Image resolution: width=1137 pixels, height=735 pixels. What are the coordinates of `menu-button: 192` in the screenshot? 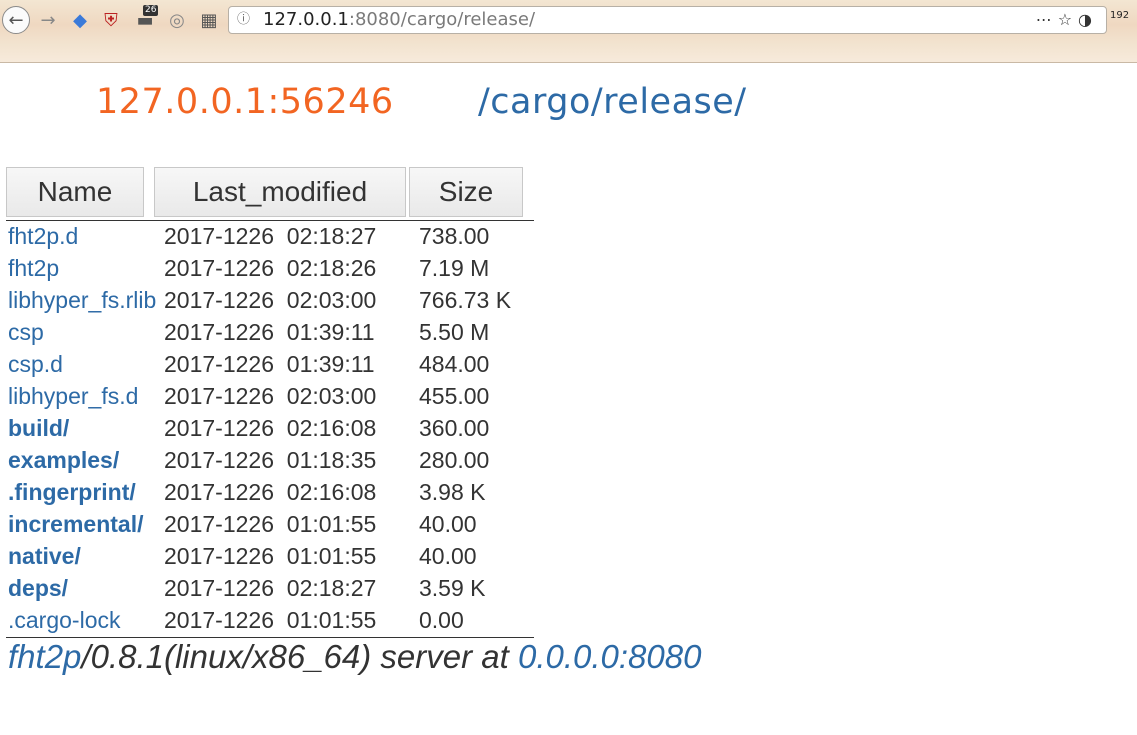 It's located at (1120, 19).